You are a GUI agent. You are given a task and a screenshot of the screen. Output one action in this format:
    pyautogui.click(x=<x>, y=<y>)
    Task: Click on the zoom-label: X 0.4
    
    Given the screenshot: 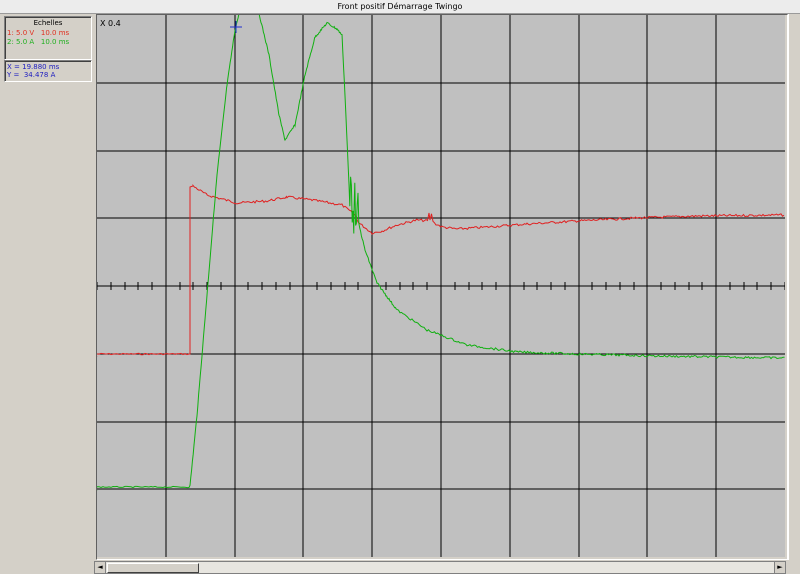 What is the action you would take?
    pyautogui.click(x=110, y=23)
    